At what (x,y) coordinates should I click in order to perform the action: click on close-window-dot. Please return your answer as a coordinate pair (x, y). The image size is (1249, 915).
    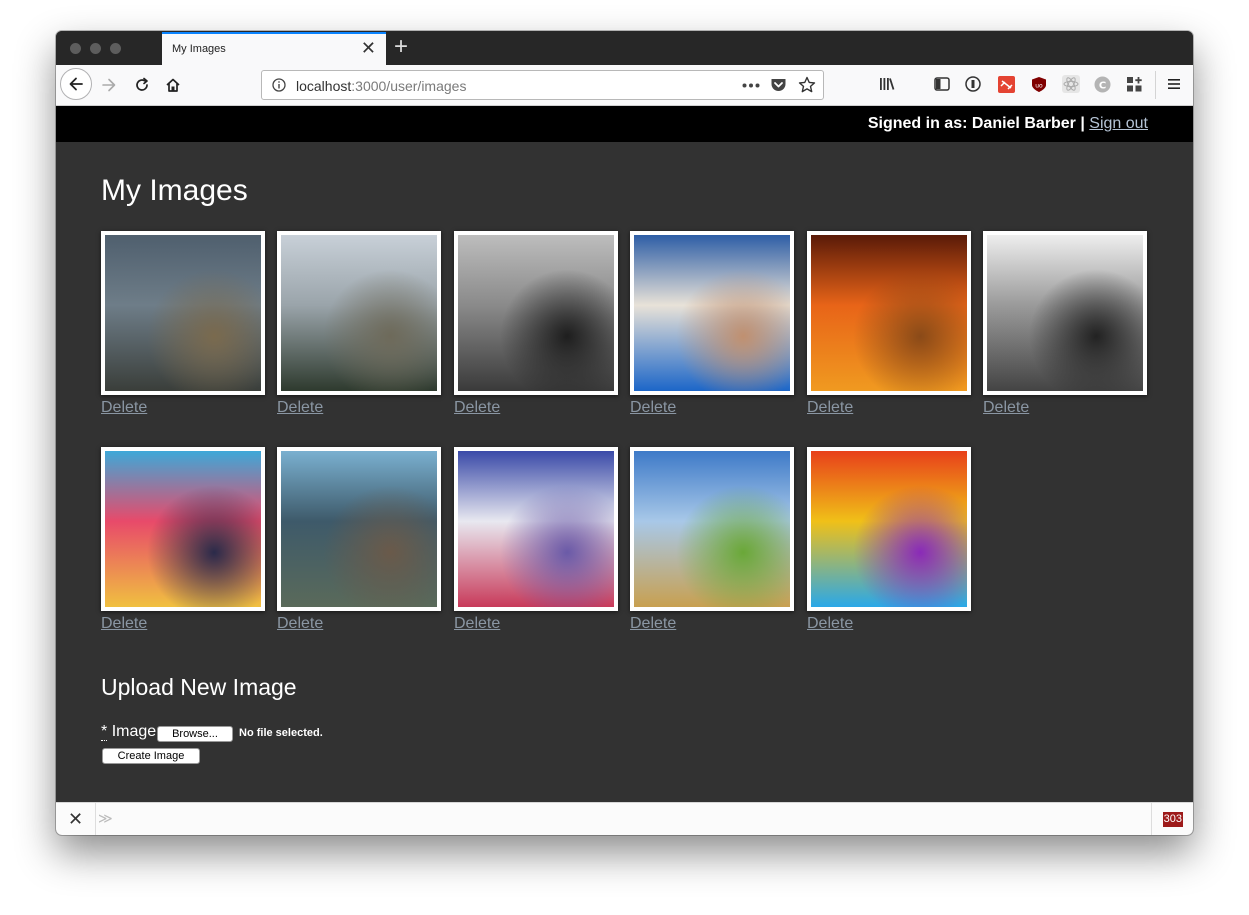
    Looking at the image, I should click on (75, 48).